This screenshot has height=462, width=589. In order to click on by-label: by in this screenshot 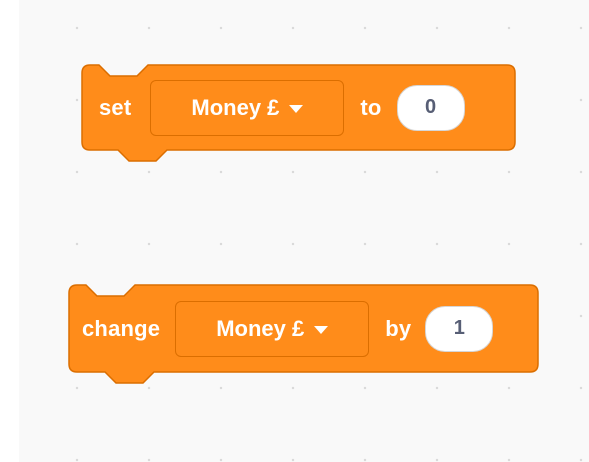, I will do `click(398, 328)`.